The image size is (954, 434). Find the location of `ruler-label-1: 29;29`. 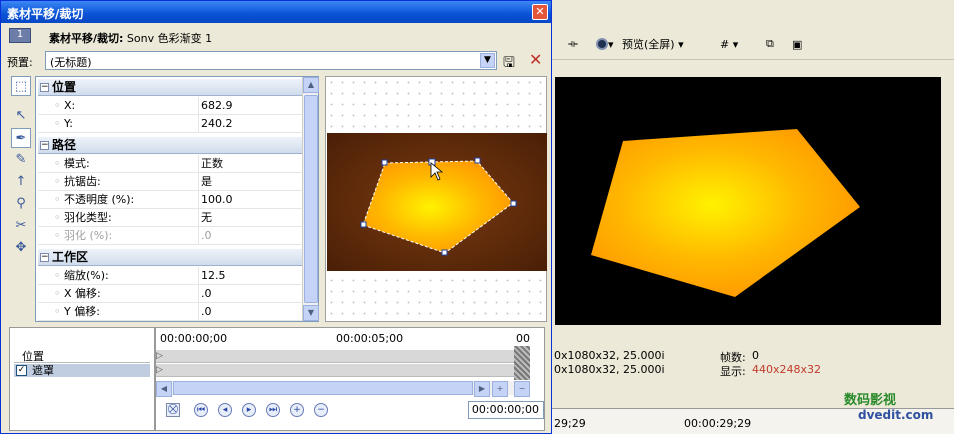

ruler-label-1: 29;29 is located at coordinates (570, 423).